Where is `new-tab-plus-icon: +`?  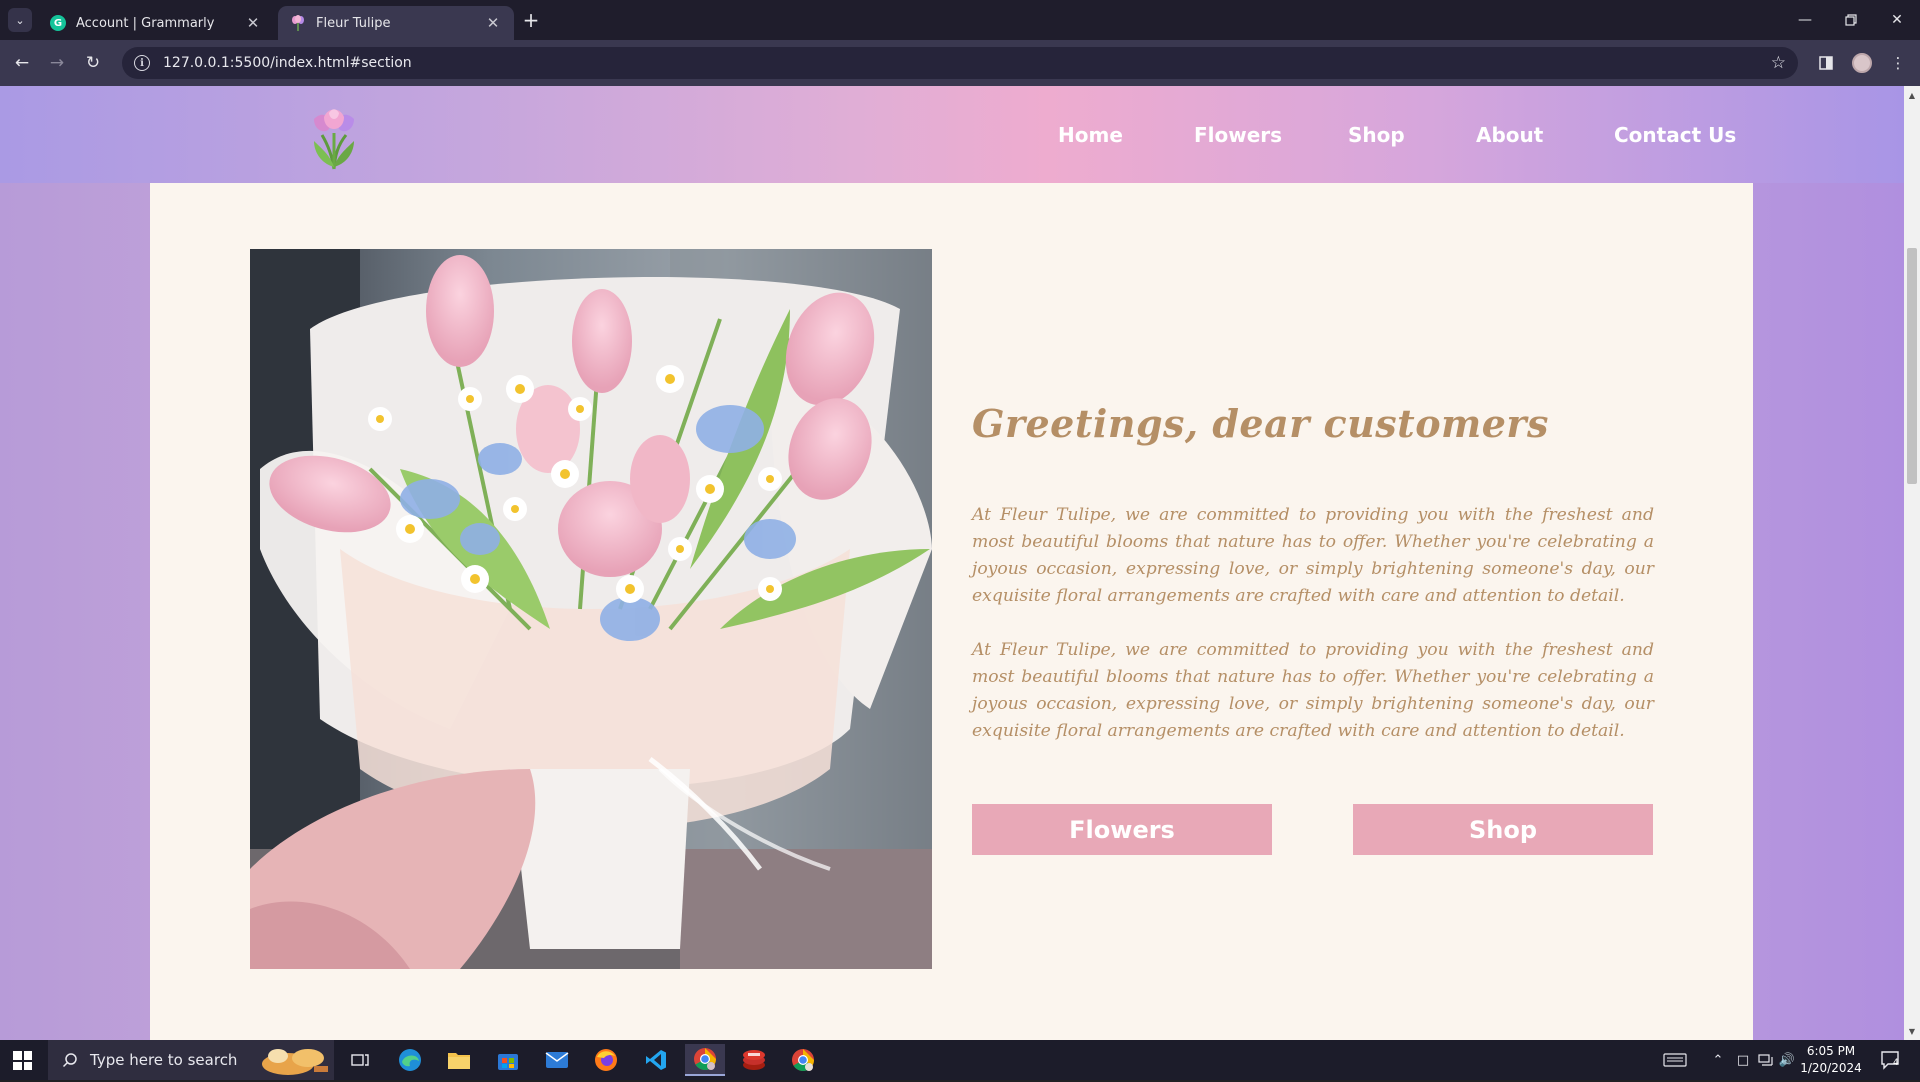
new-tab-plus-icon: + is located at coordinates (531, 20).